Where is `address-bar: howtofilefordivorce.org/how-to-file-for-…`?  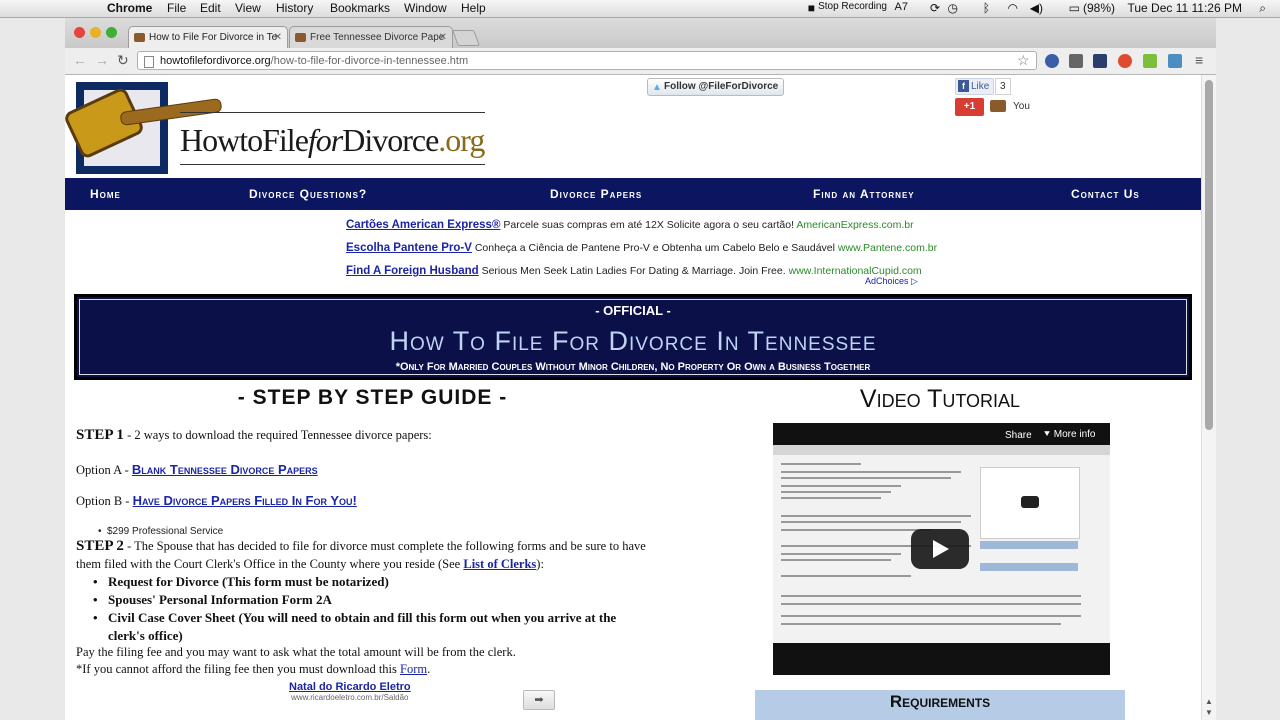 address-bar: howtofilefordivorce.org/how-to-file-for-… is located at coordinates (587, 60).